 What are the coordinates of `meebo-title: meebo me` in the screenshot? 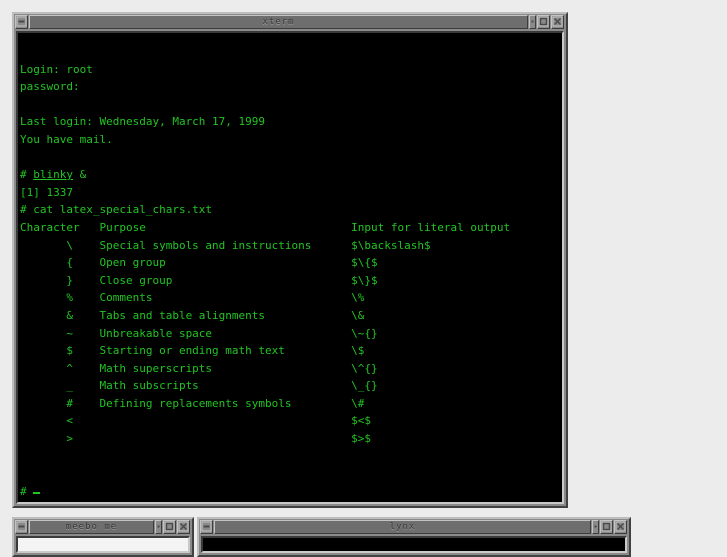 It's located at (91, 527).